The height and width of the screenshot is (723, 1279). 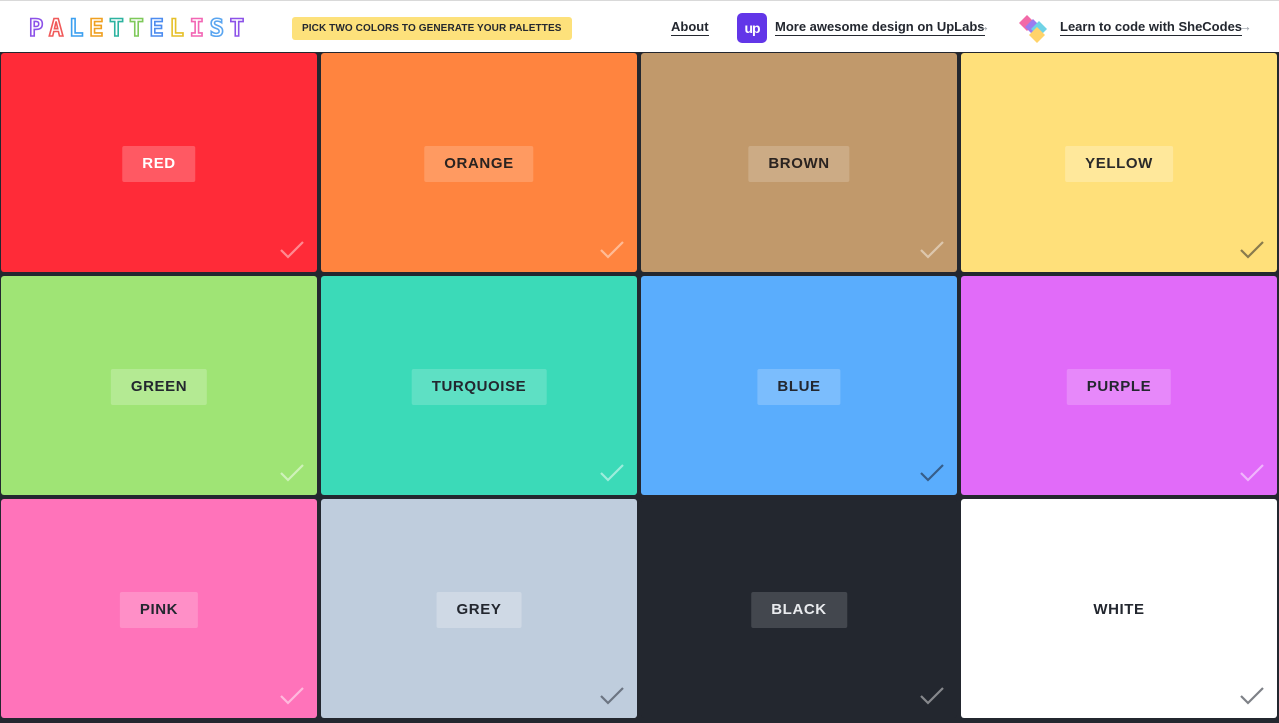 I want to click on logo-letter: P, so click(x=38, y=28).